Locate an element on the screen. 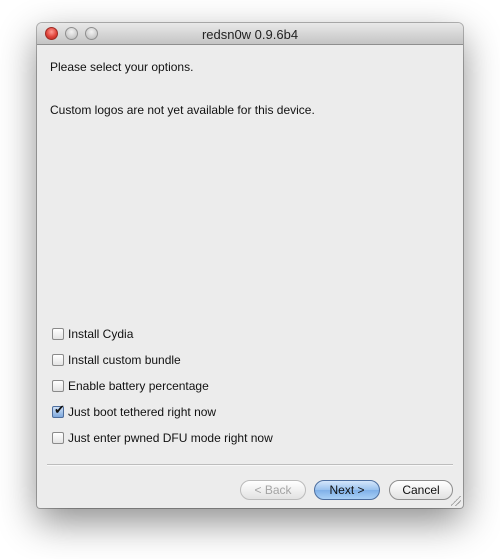  button-divider is located at coordinates (250, 465).